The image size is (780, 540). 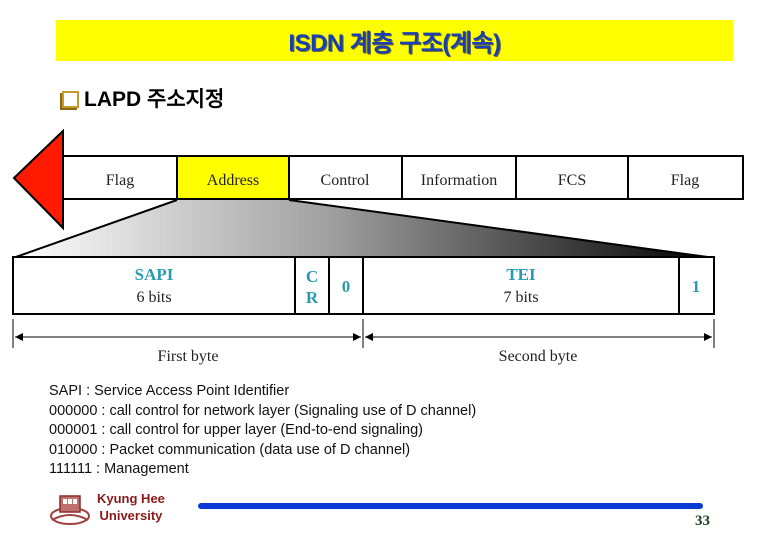 What do you see at coordinates (120, 180) in the screenshot?
I see `field-flag-start: Flag` at bounding box center [120, 180].